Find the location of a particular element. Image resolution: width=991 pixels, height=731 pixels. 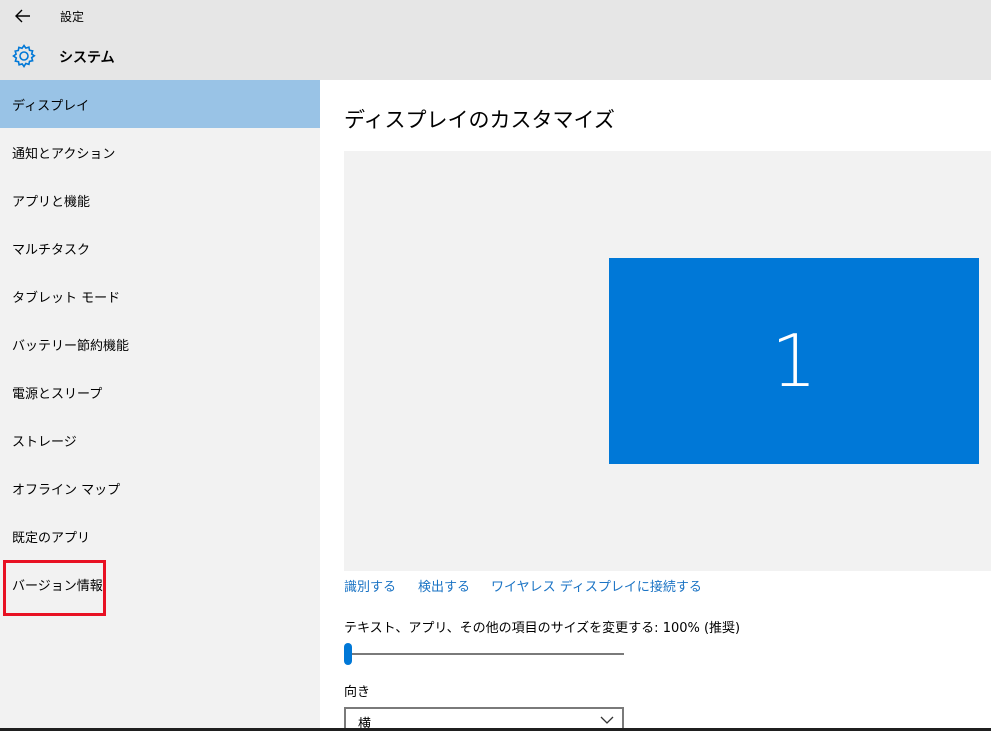

page-title: ディスプレイのカスタマイズ is located at coordinates (479, 120).